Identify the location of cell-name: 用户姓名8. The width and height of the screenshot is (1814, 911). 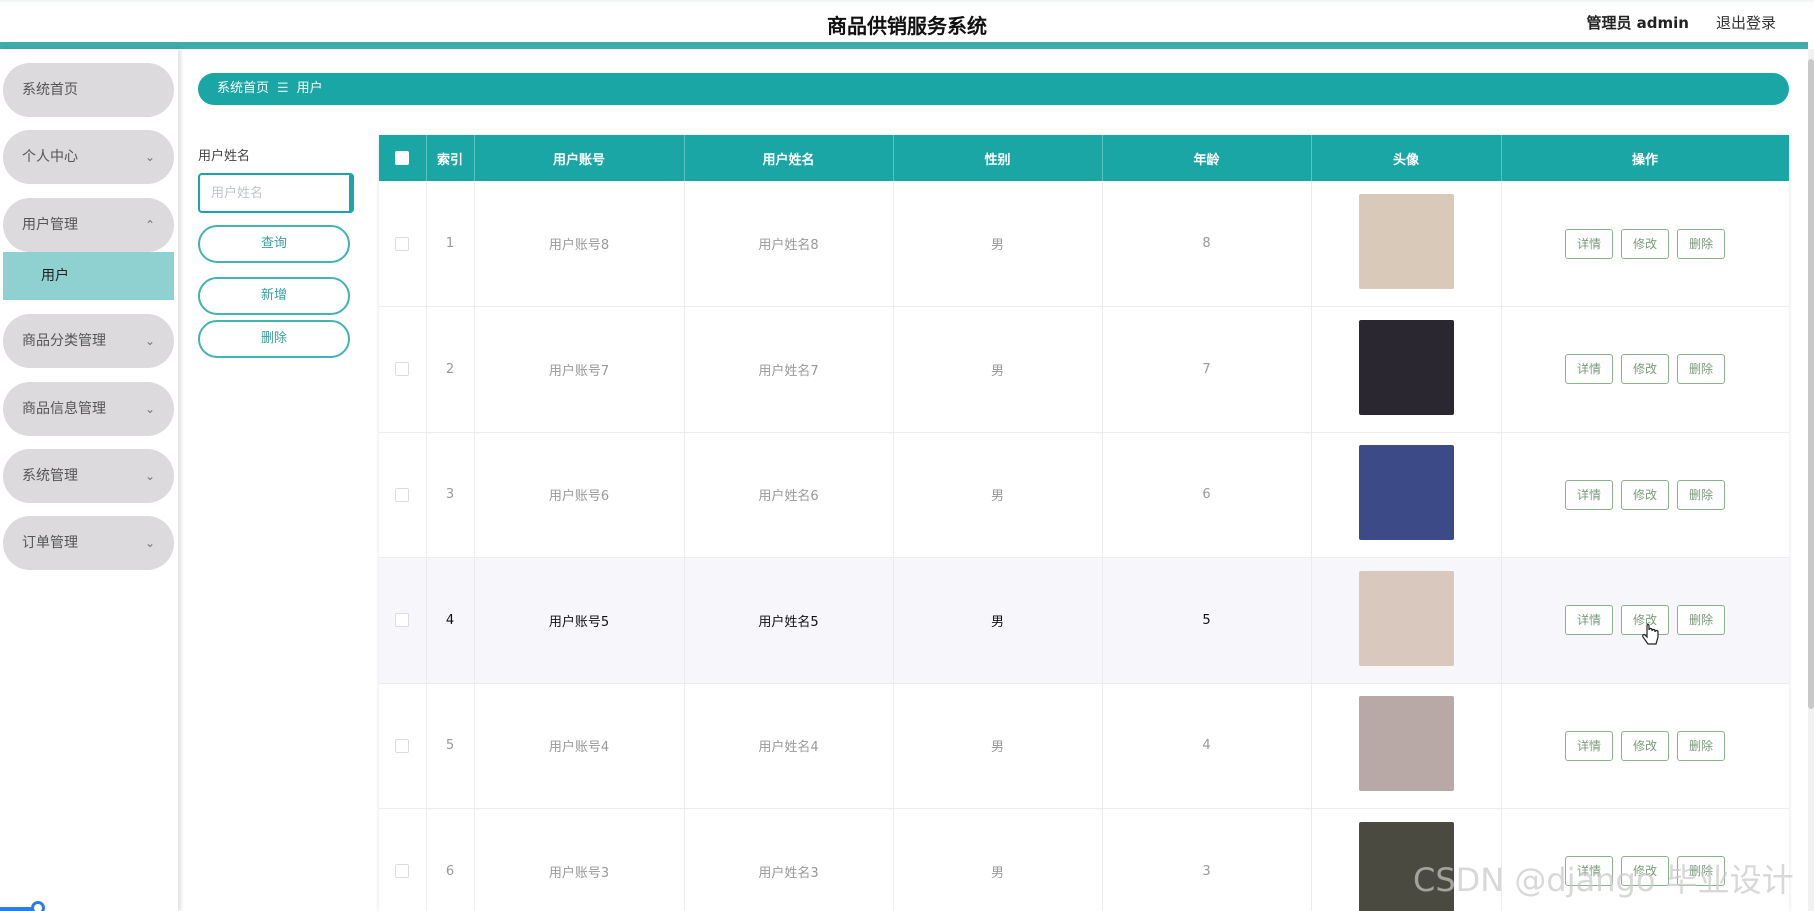
(789, 244).